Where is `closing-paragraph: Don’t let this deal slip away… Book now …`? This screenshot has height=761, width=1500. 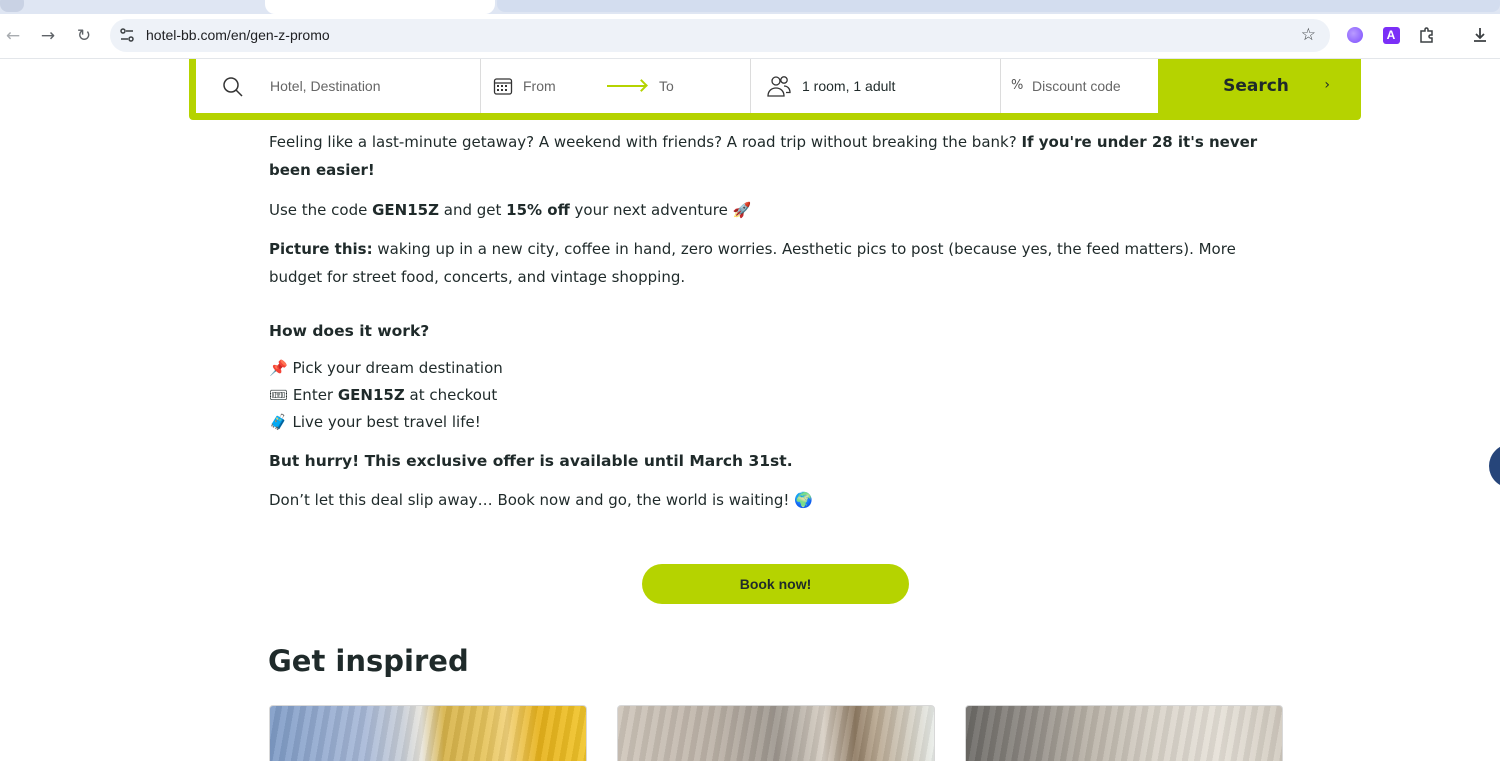
closing-paragraph: Don’t let this deal slip away… Book now … is located at coordinates (541, 500).